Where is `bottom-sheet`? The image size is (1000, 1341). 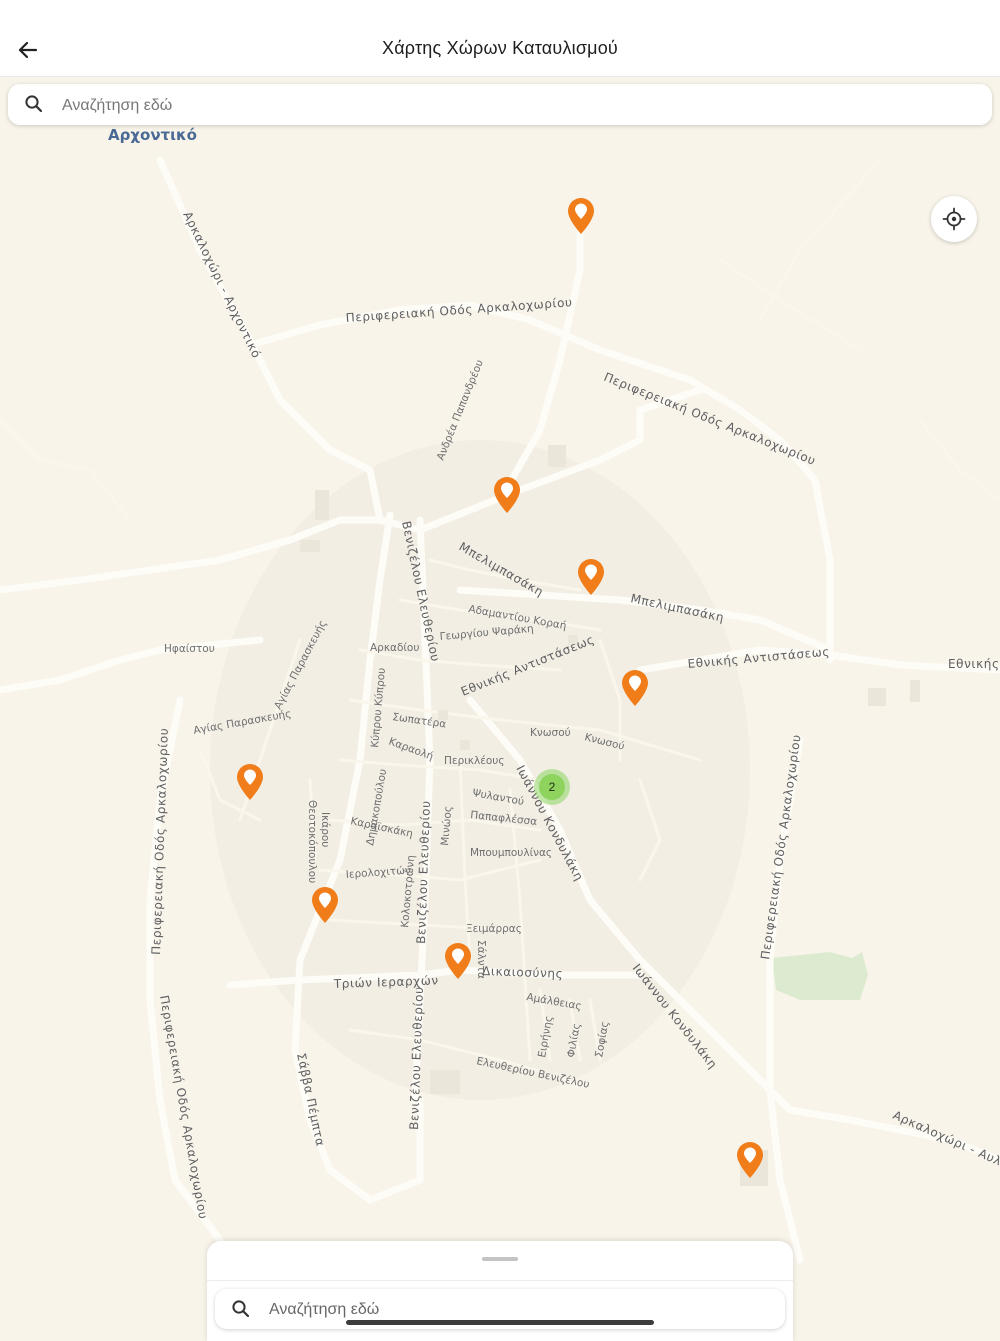
bottom-sheet is located at coordinates (500, 1291).